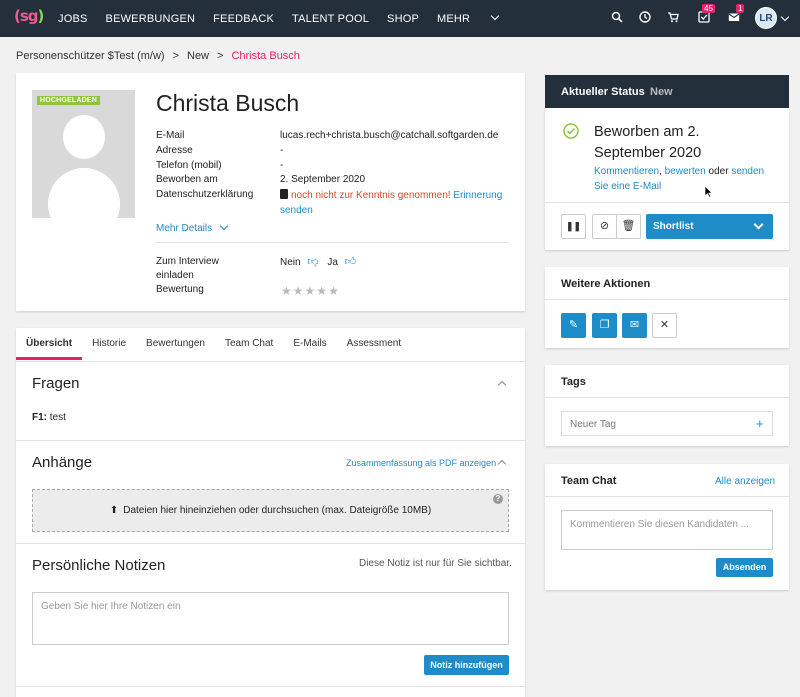  I want to click on thumbs-up-icon: 👍︎, so click(351, 262).